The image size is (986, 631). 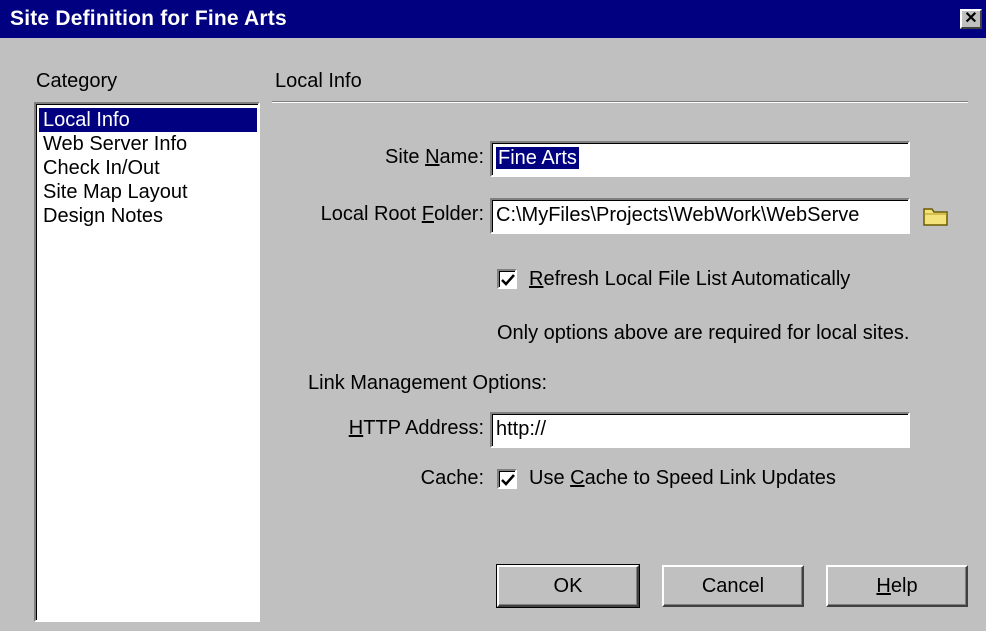 What do you see at coordinates (416, 428) in the screenshot?
I see `http-address-label: HTTP Address:` at bounding box center [416, 428].